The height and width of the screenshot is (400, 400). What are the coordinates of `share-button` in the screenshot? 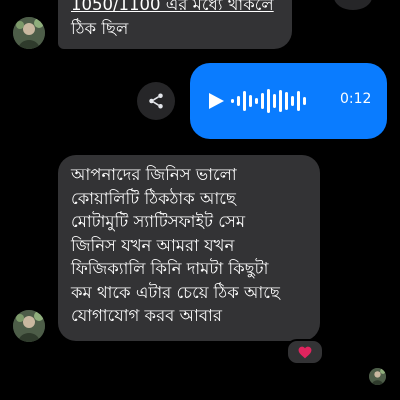 It's located at (156, 101).